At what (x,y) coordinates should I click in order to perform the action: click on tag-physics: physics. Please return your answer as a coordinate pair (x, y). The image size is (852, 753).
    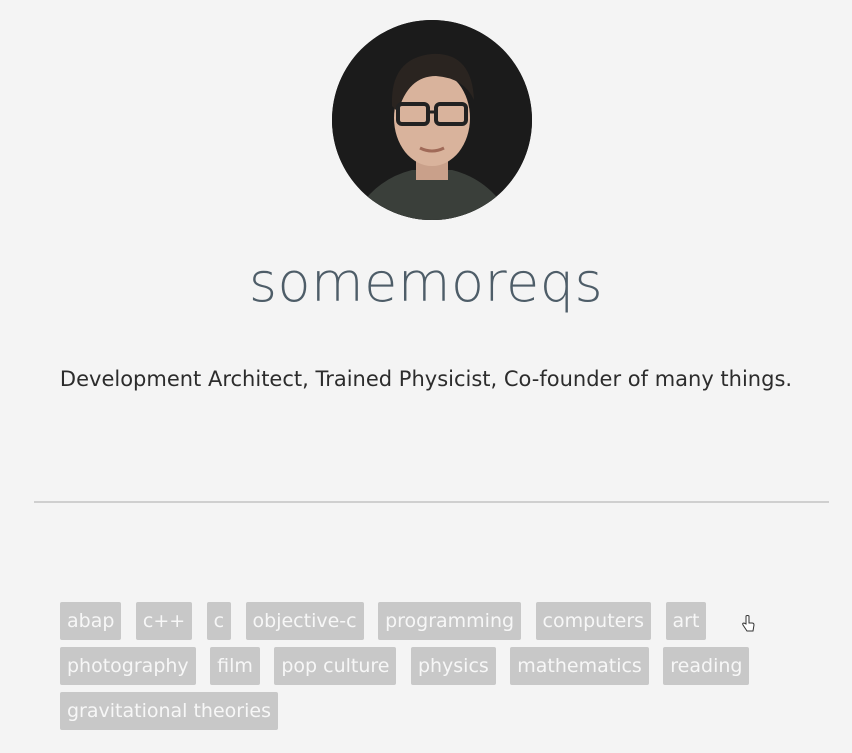
    Looking at the image, I should click on (453, 666).